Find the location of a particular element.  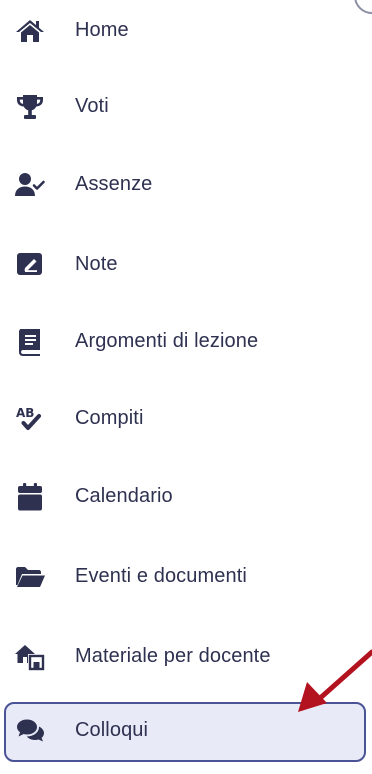

calendar-icon is located at coordinates (30, 497).